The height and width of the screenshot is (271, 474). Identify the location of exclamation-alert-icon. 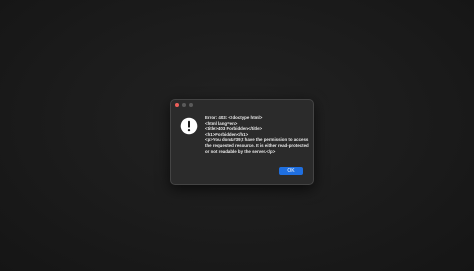
(189, 126).